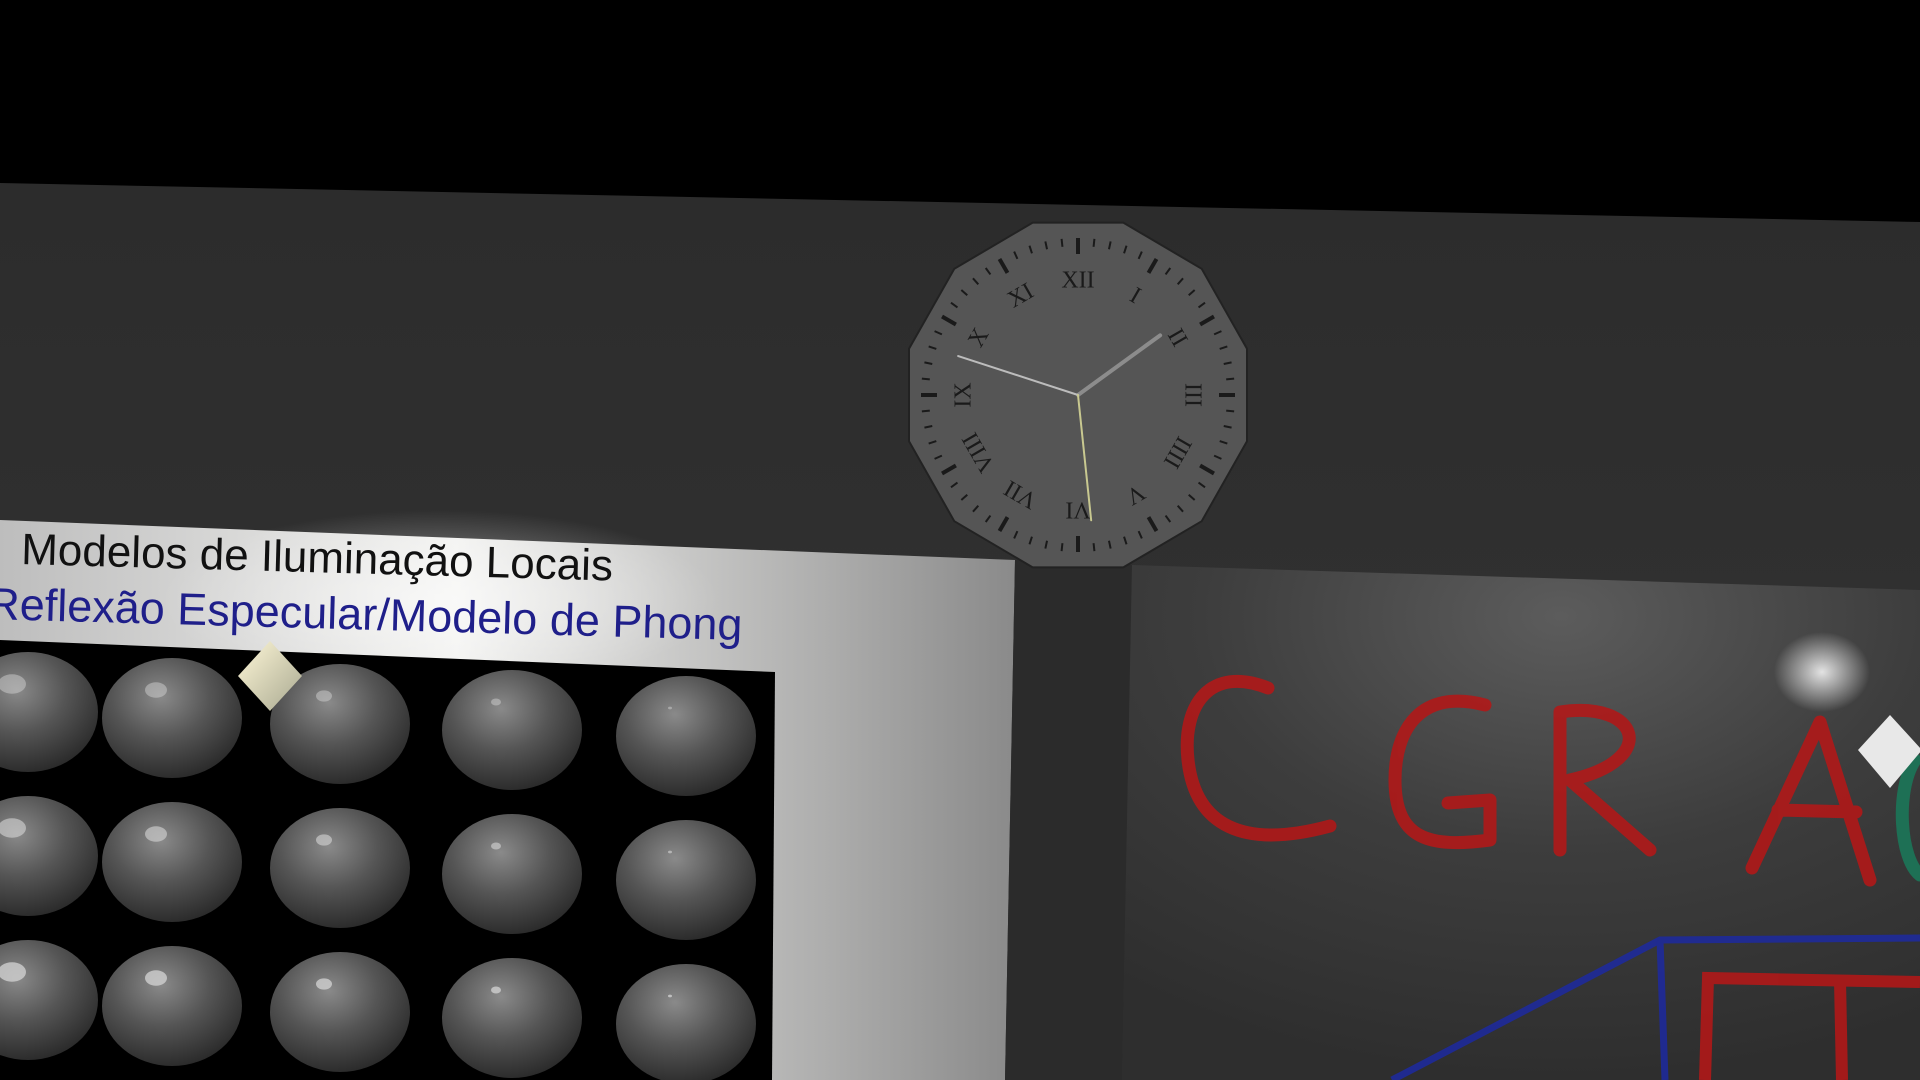  Describe the element at coordinates (1078, 395) in the screenshot. I see `wall-clock: XIIIIIIIIIIIIVVIVIIVIIIIXXXI` at that location.